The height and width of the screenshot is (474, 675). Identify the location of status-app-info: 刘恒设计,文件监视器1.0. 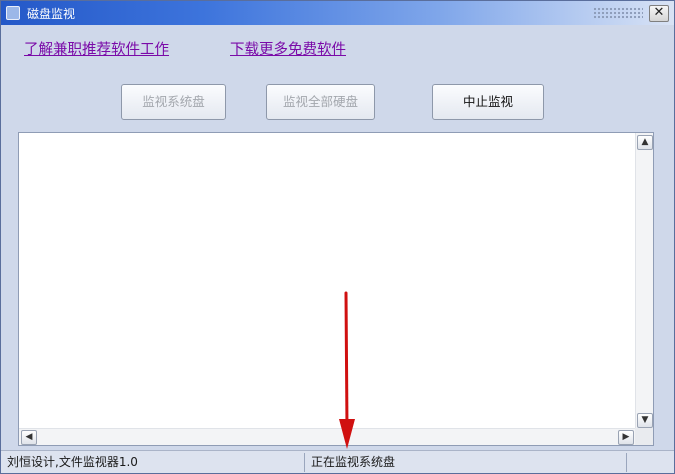
(154, 462).